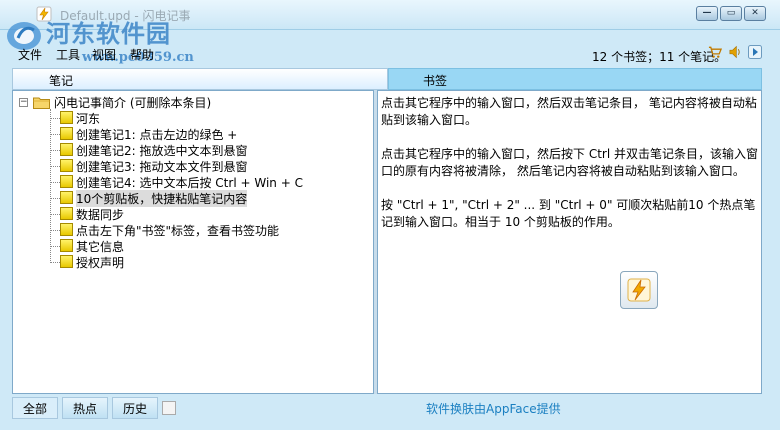 Image resolution: width=780 pixels, height=430 pixels. Describe the element at coordinates (575, 79) in the screenshot. I see `tab-bookmarks: 书签` at that location.